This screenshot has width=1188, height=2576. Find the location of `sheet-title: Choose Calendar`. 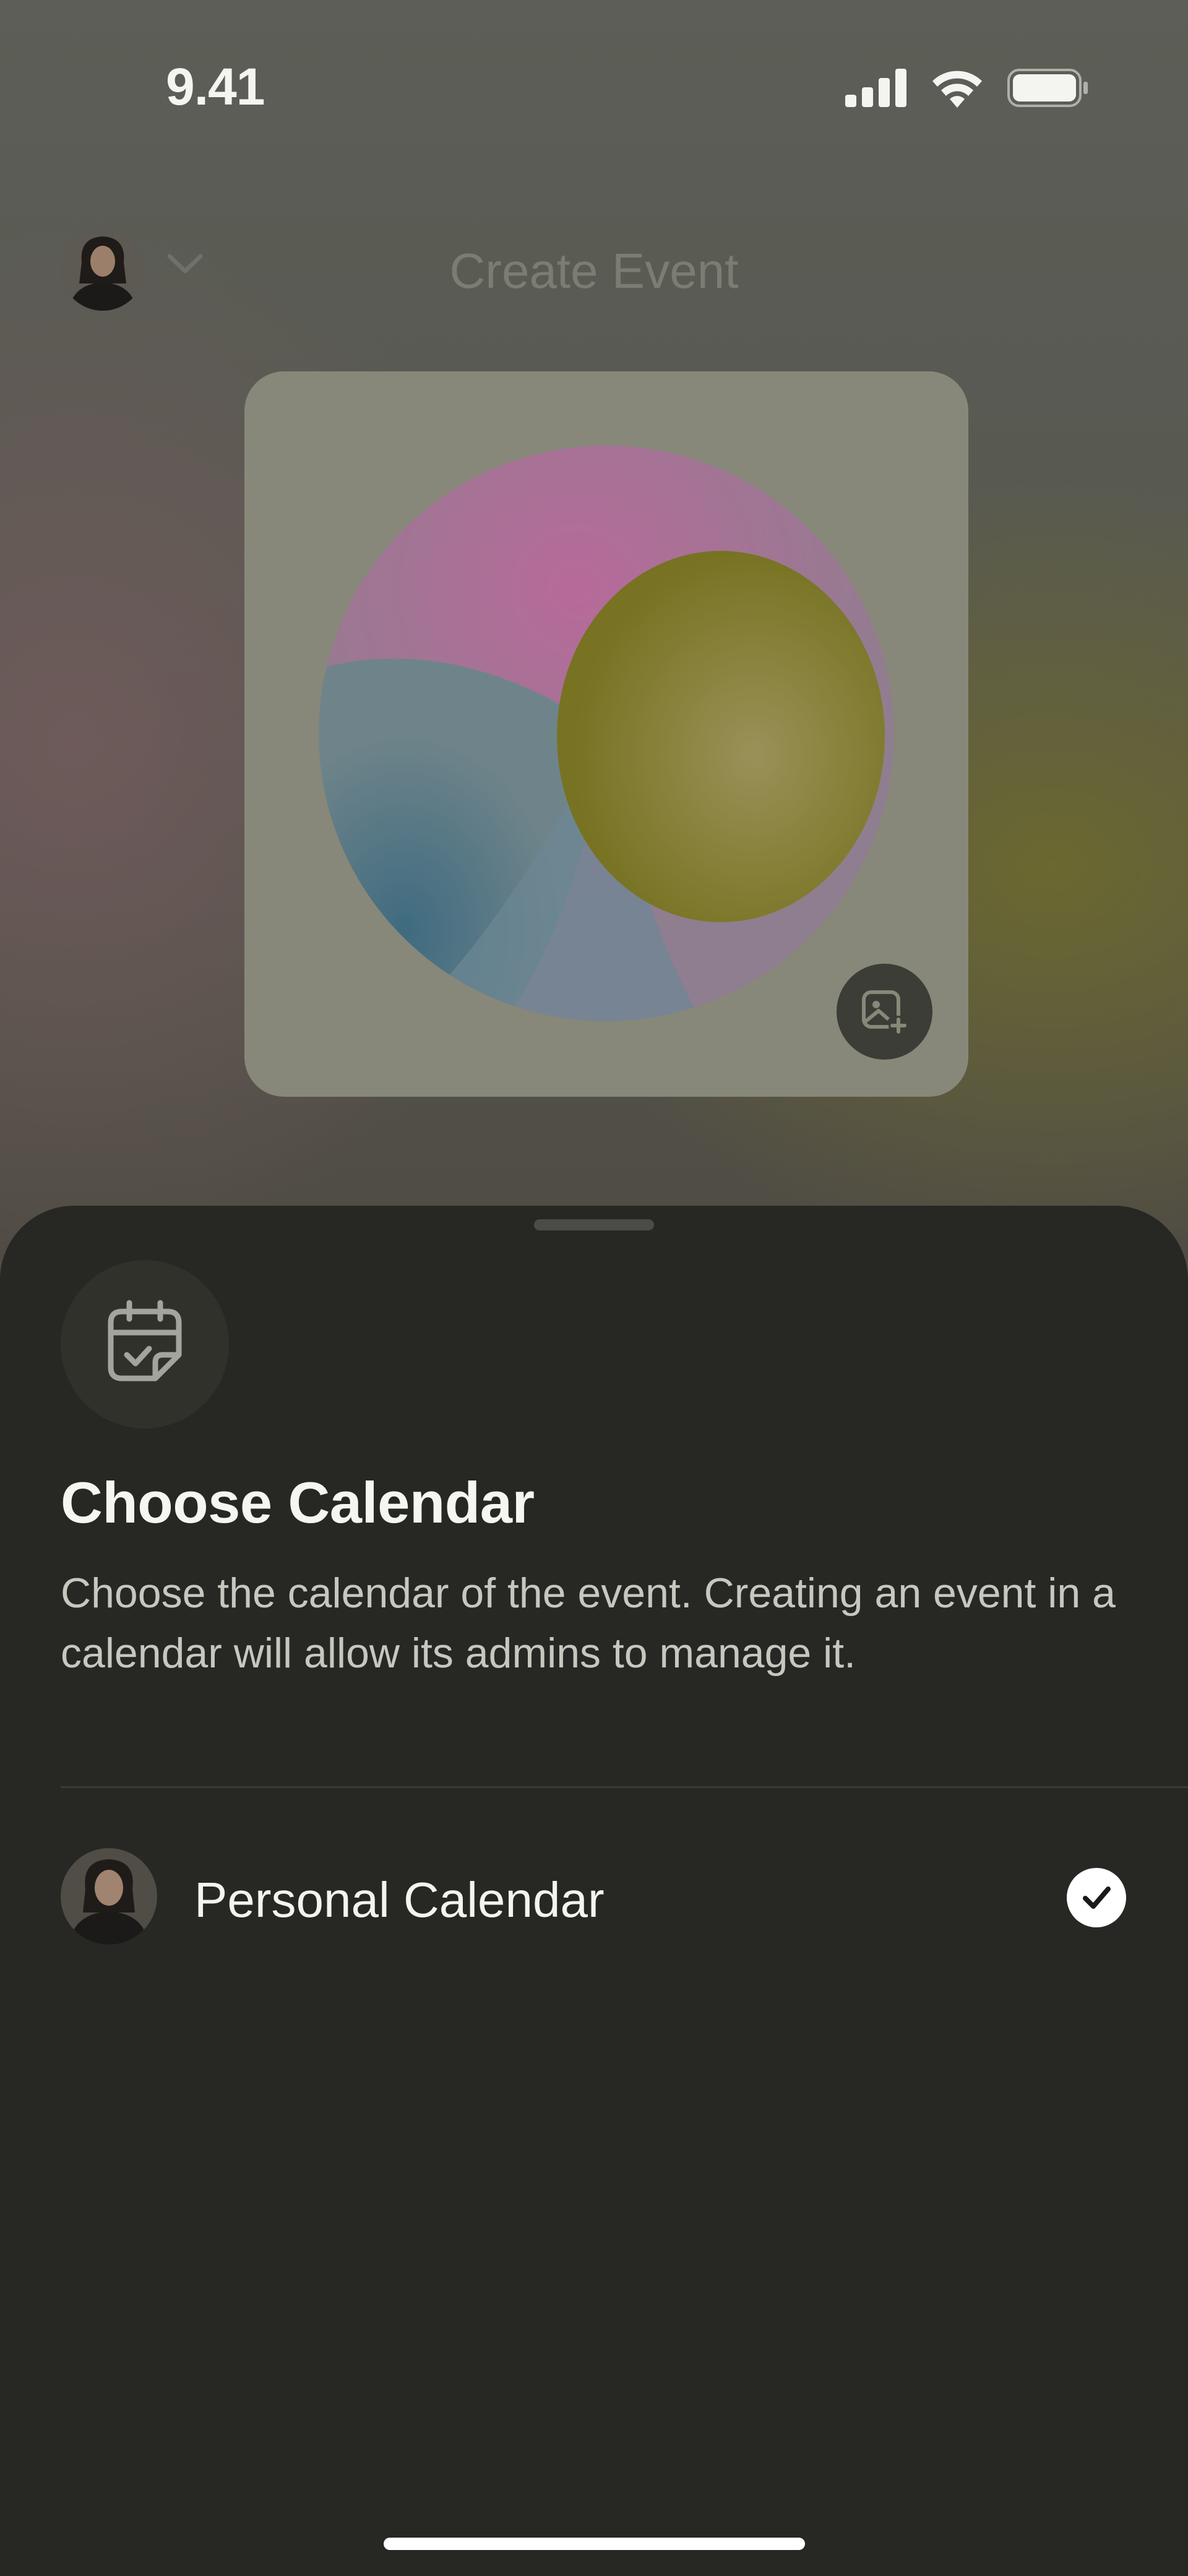

sheet-title: Choose Calendar is located at coordinates (298, 1502).